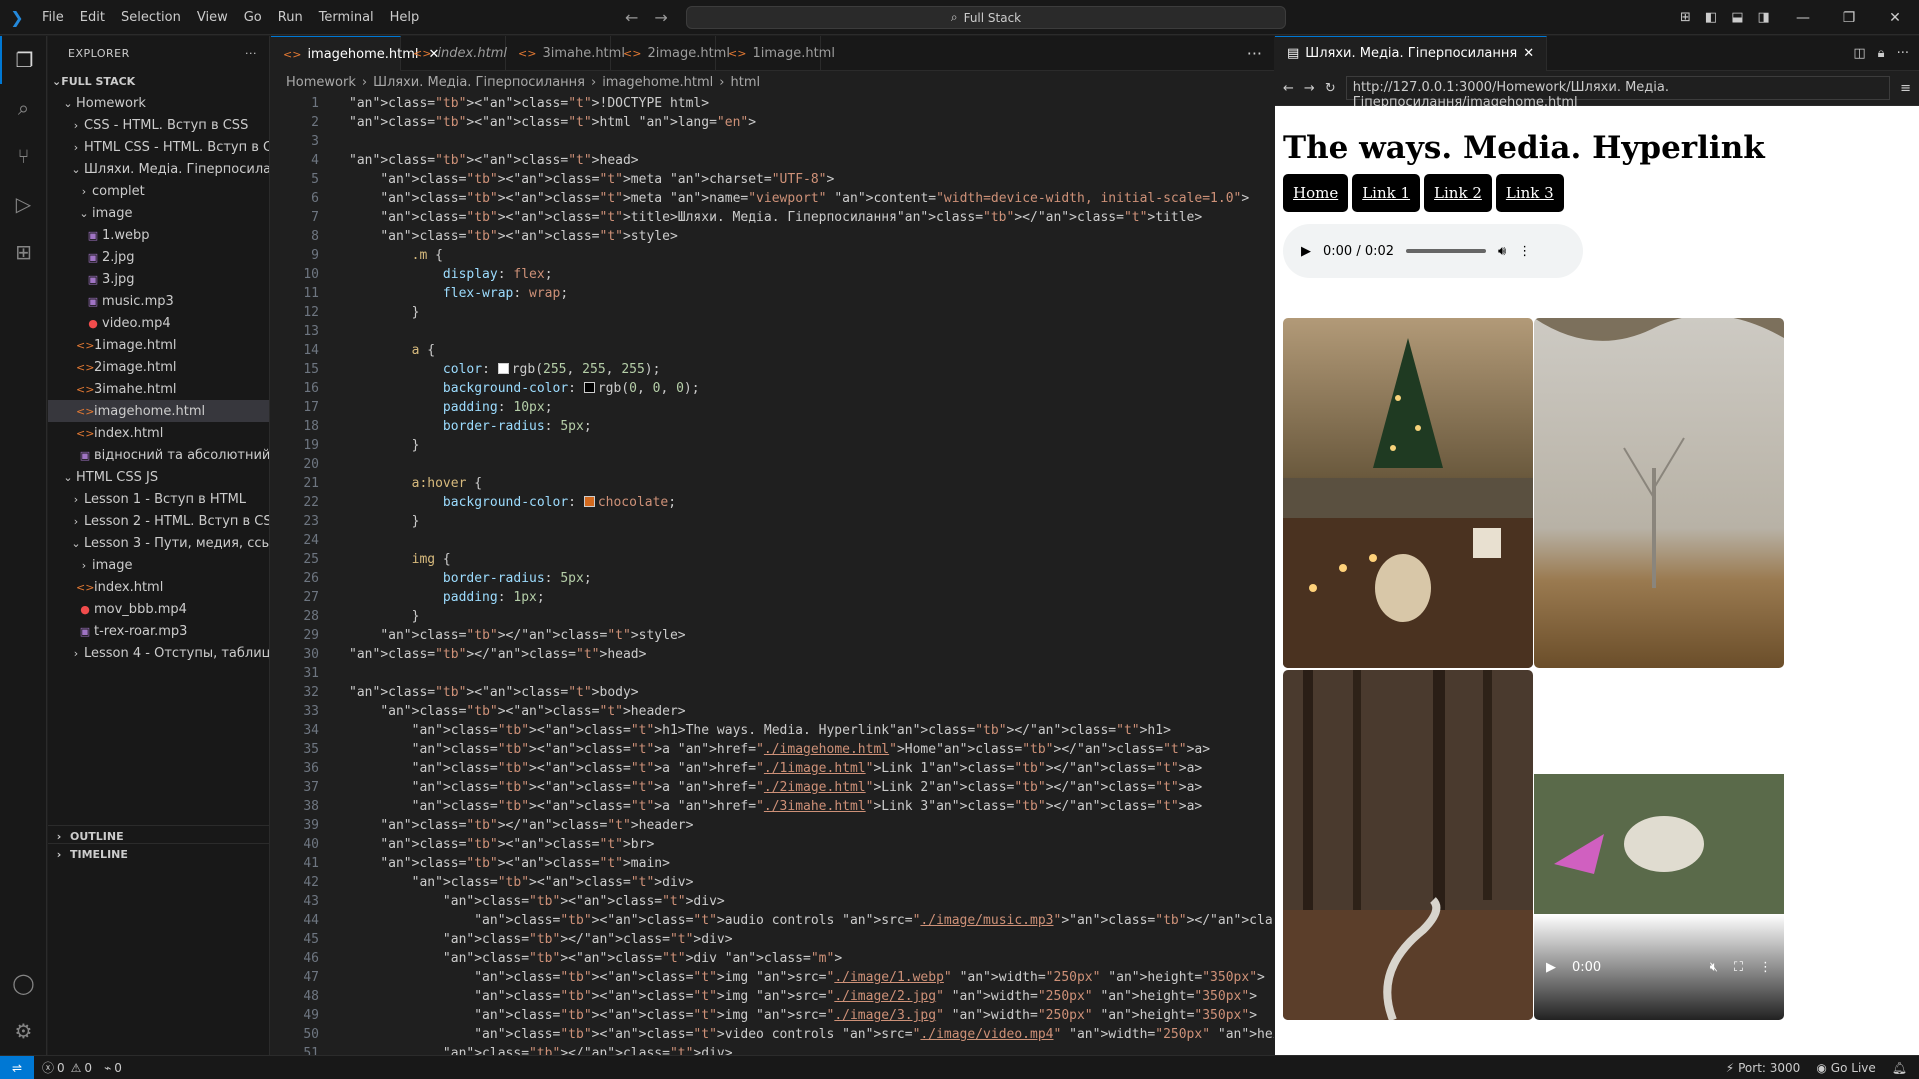 This screenshot has height=1079, width=1919. Describe the element at coordinates (1316, 193) in the screenshot. I see `nav-link-home: Home` at that location.